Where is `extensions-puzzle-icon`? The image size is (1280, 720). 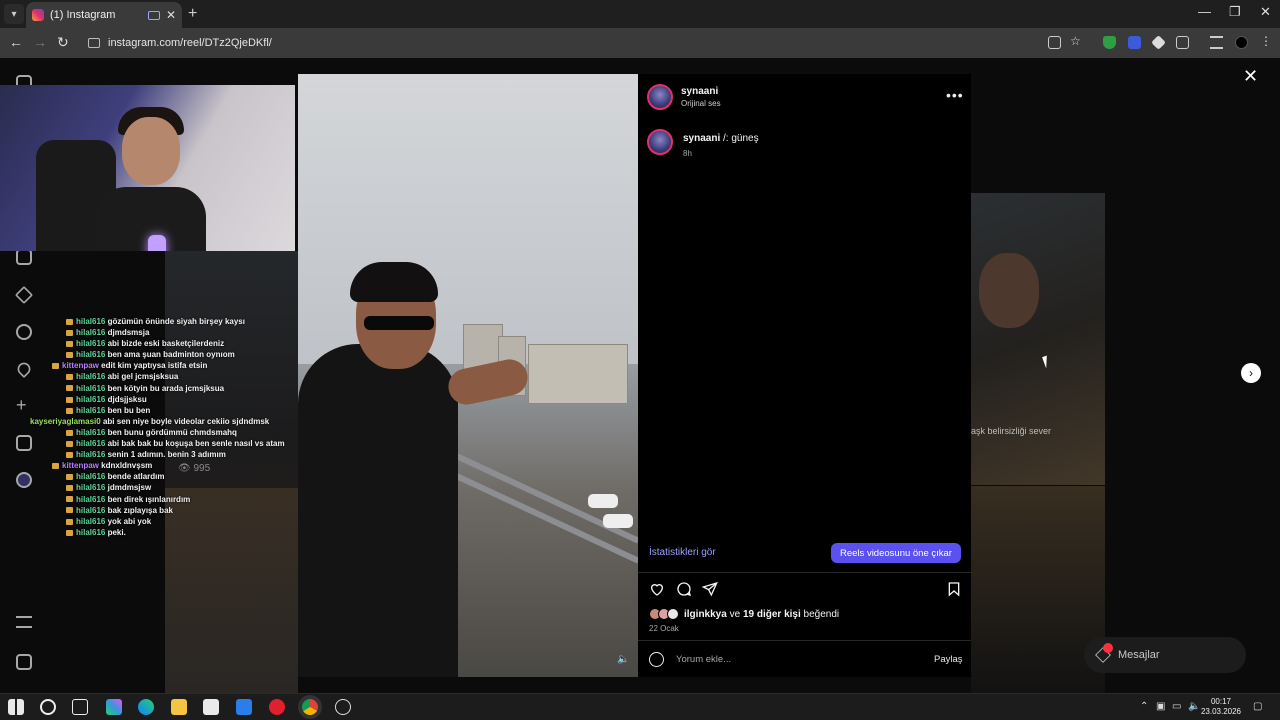 extensions-puzzle-icon is located at coordinates (1182, 42).